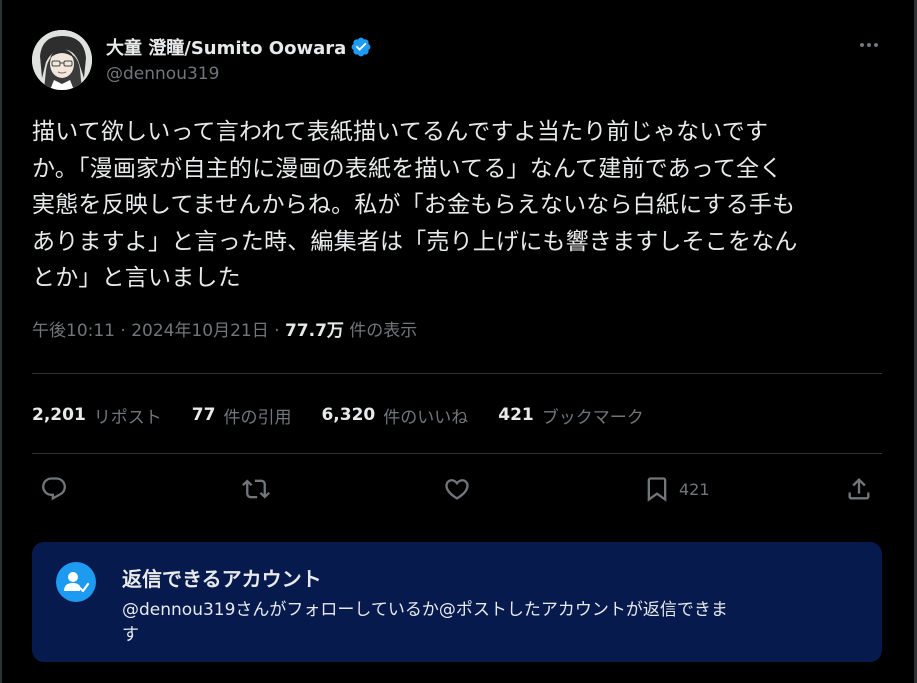 This screenshot has height=683, width=917. I want to click on like-button, so click(457, 489).